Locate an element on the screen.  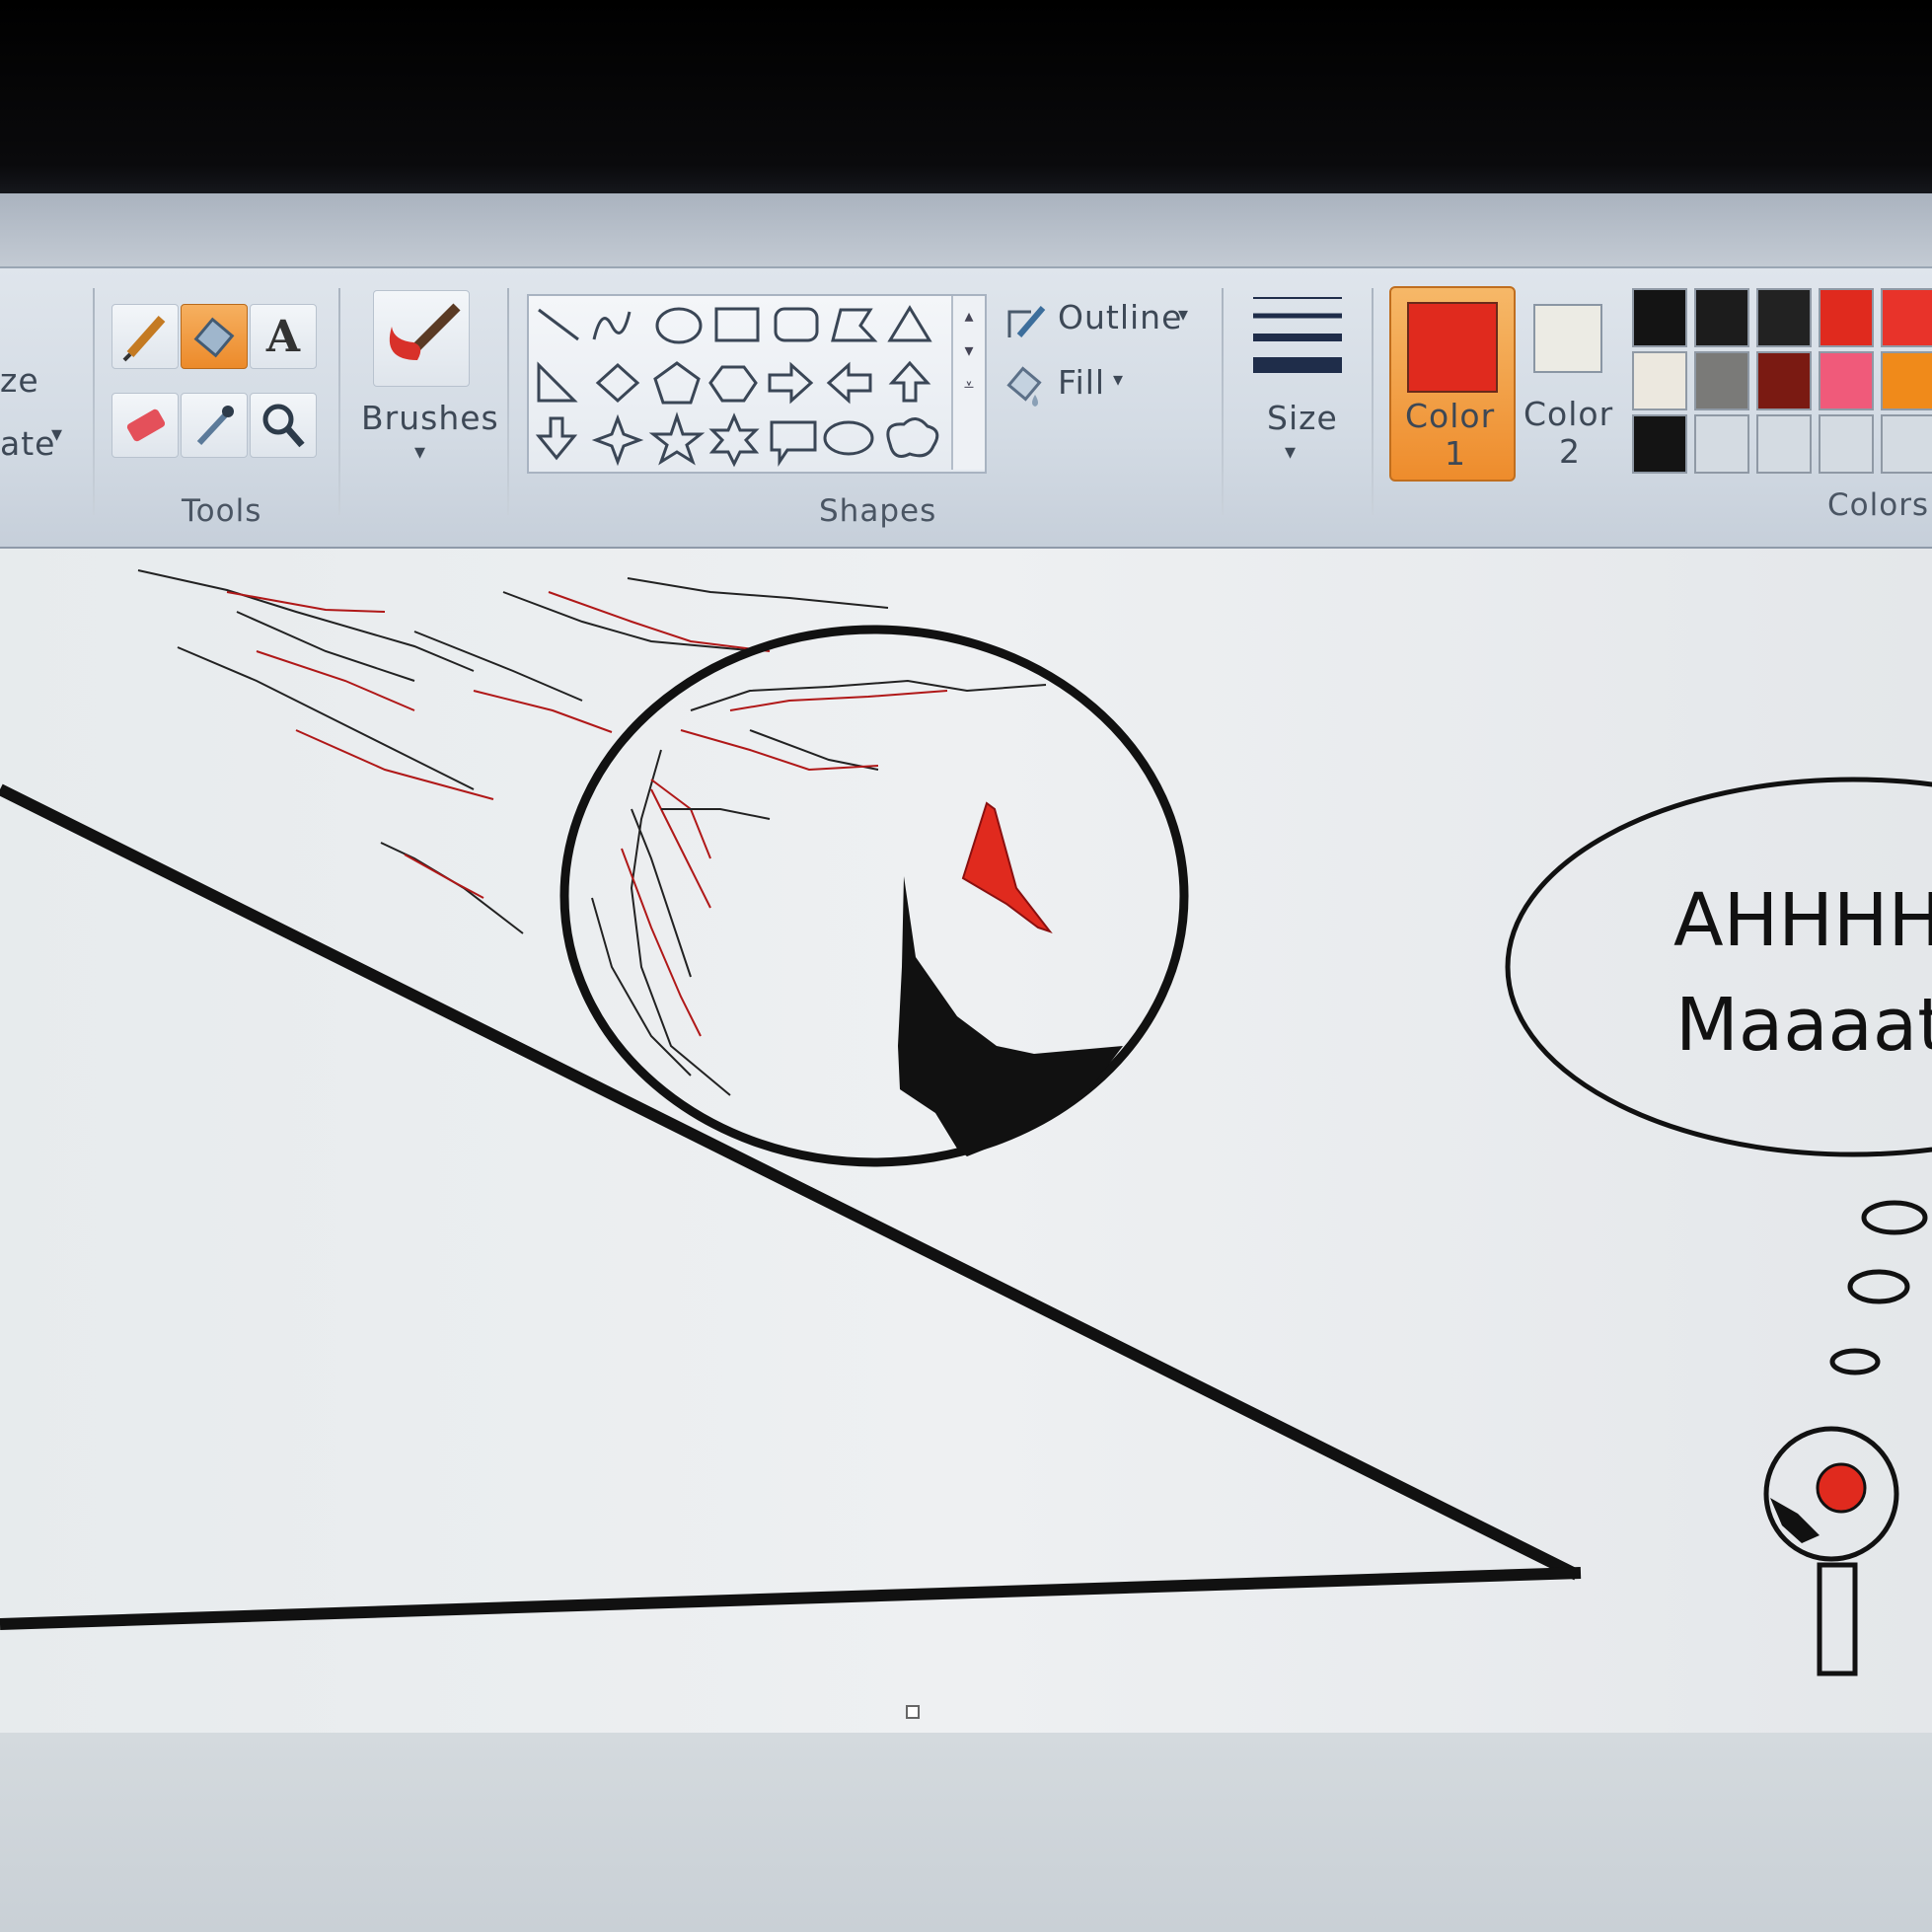
ball is located at coordinates (874, 896).